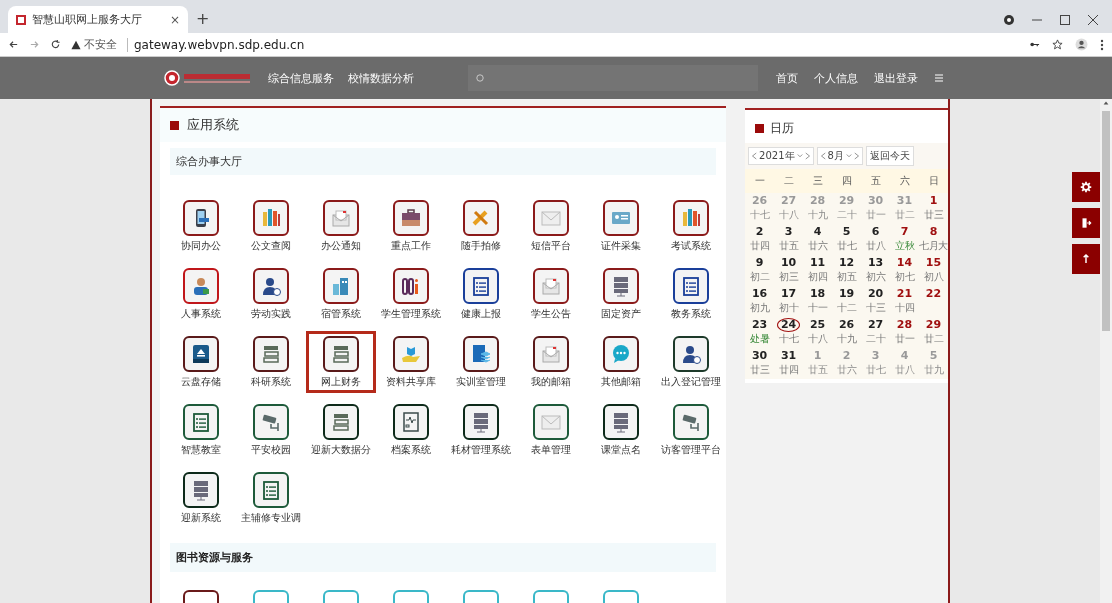 This screenshot has height=603, width=1112. I want to click on calendar-day: 22, so click(933, 301).